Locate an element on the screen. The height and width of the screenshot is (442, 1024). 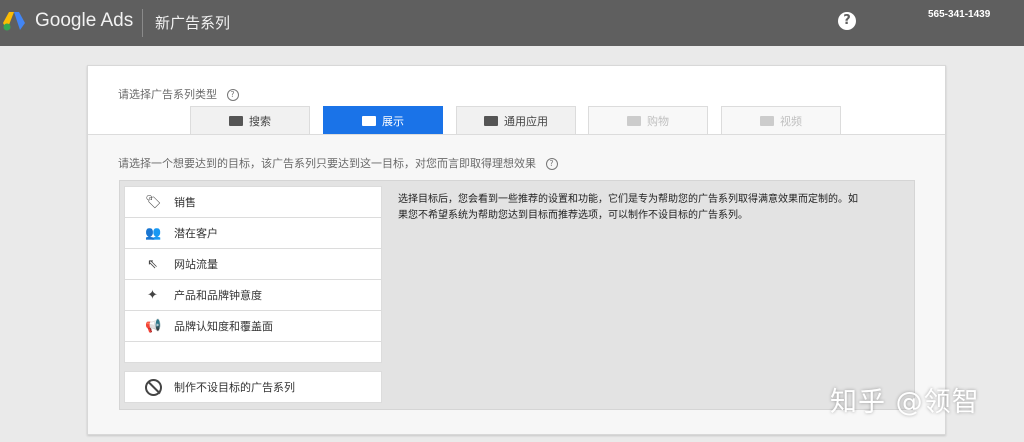
cursor-click-icon: ⇖ is located at coordinates (152, 264).